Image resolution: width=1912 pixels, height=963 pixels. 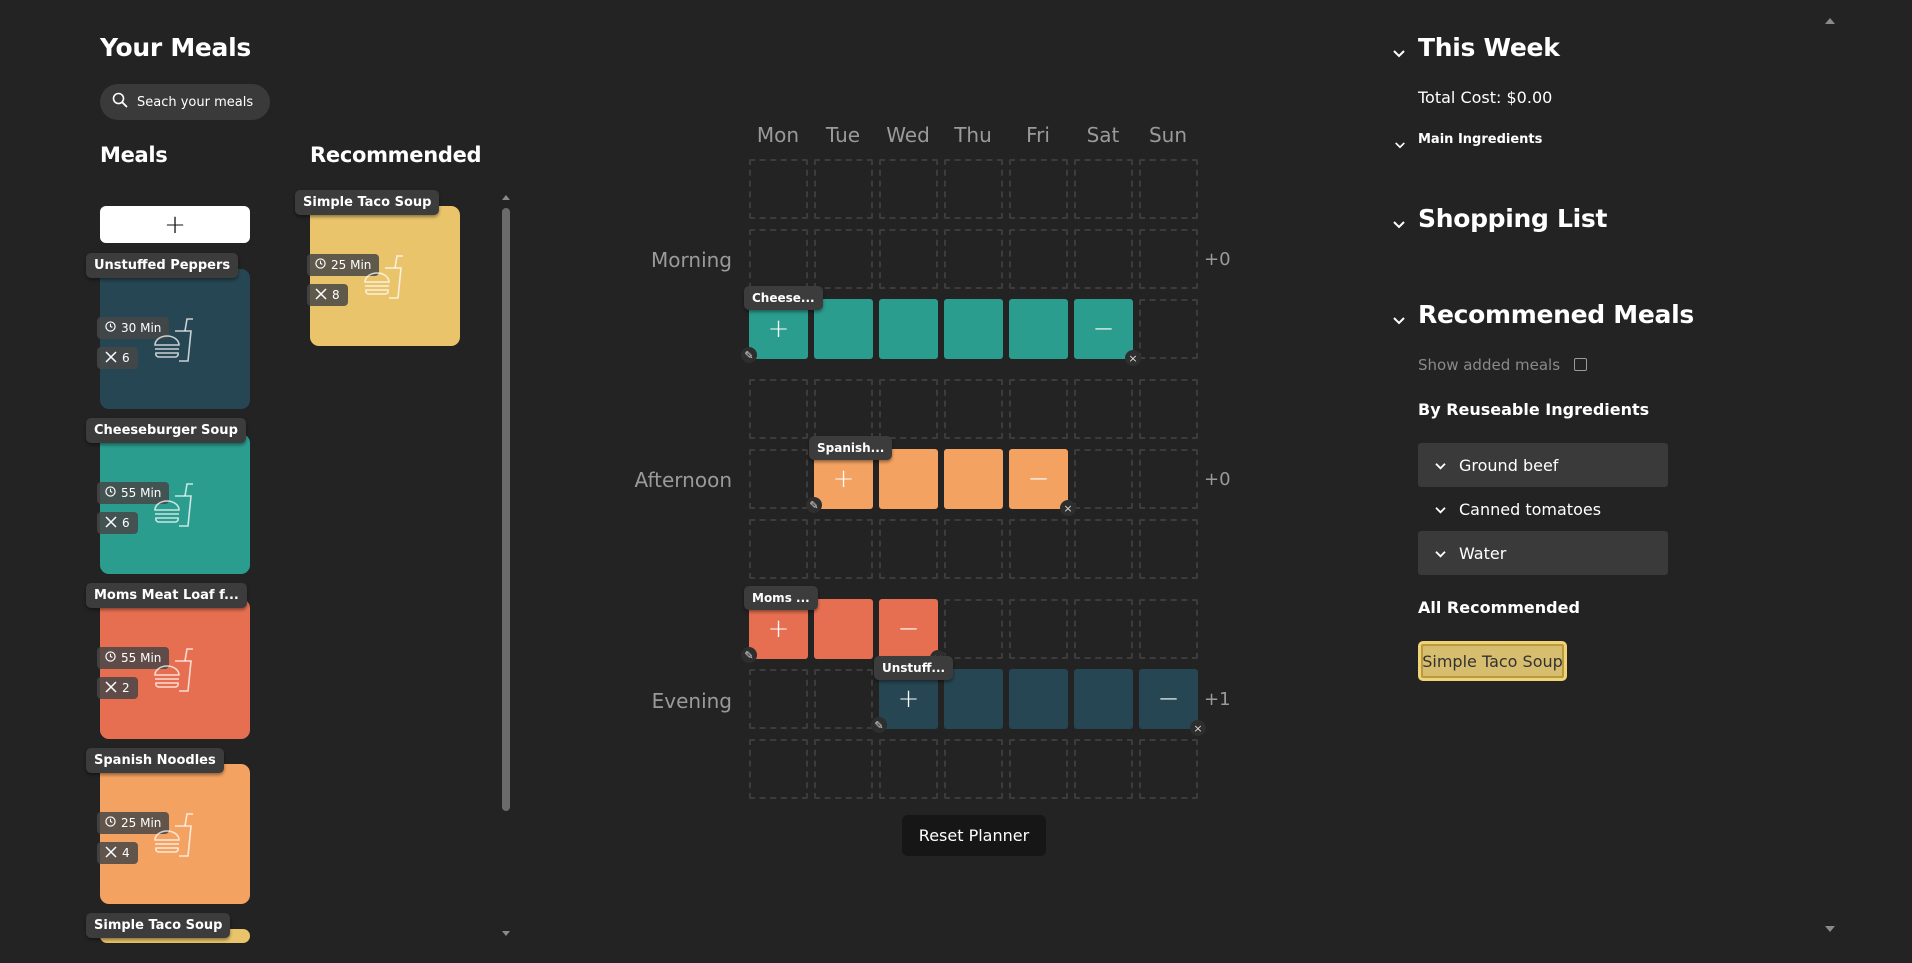 What do you see at coordinates (1400, 144) in the screenshot?
I see `main-ingredients-chevron-icon` at bounding box center [1400, 144].